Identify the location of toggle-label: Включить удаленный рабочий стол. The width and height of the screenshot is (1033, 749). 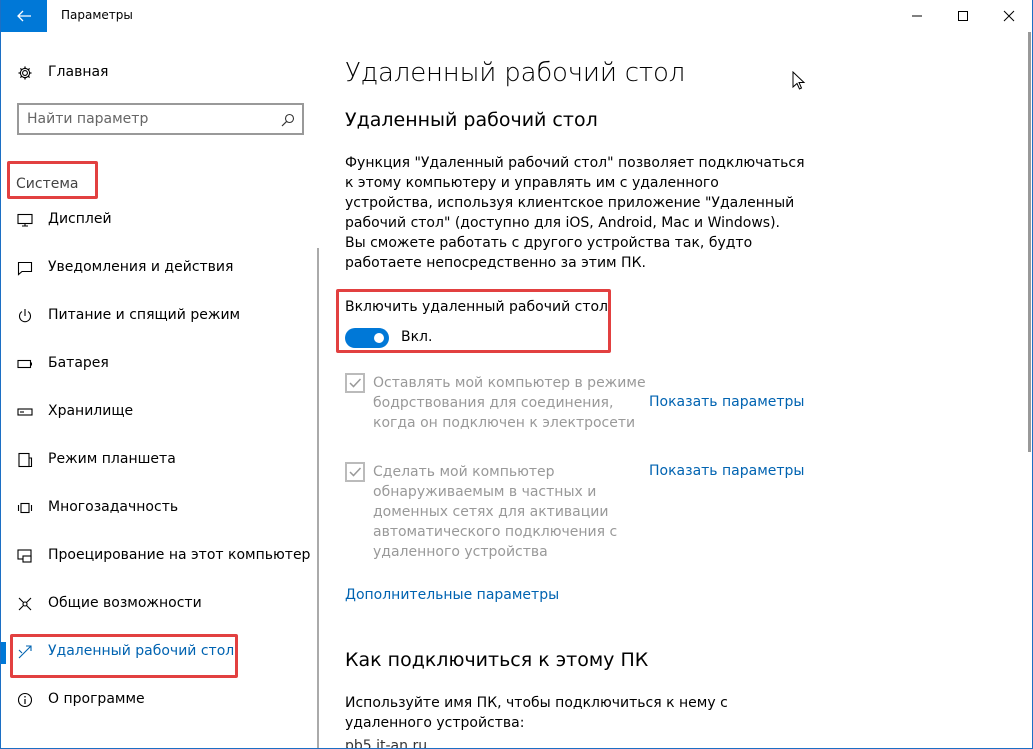
(476, 307).